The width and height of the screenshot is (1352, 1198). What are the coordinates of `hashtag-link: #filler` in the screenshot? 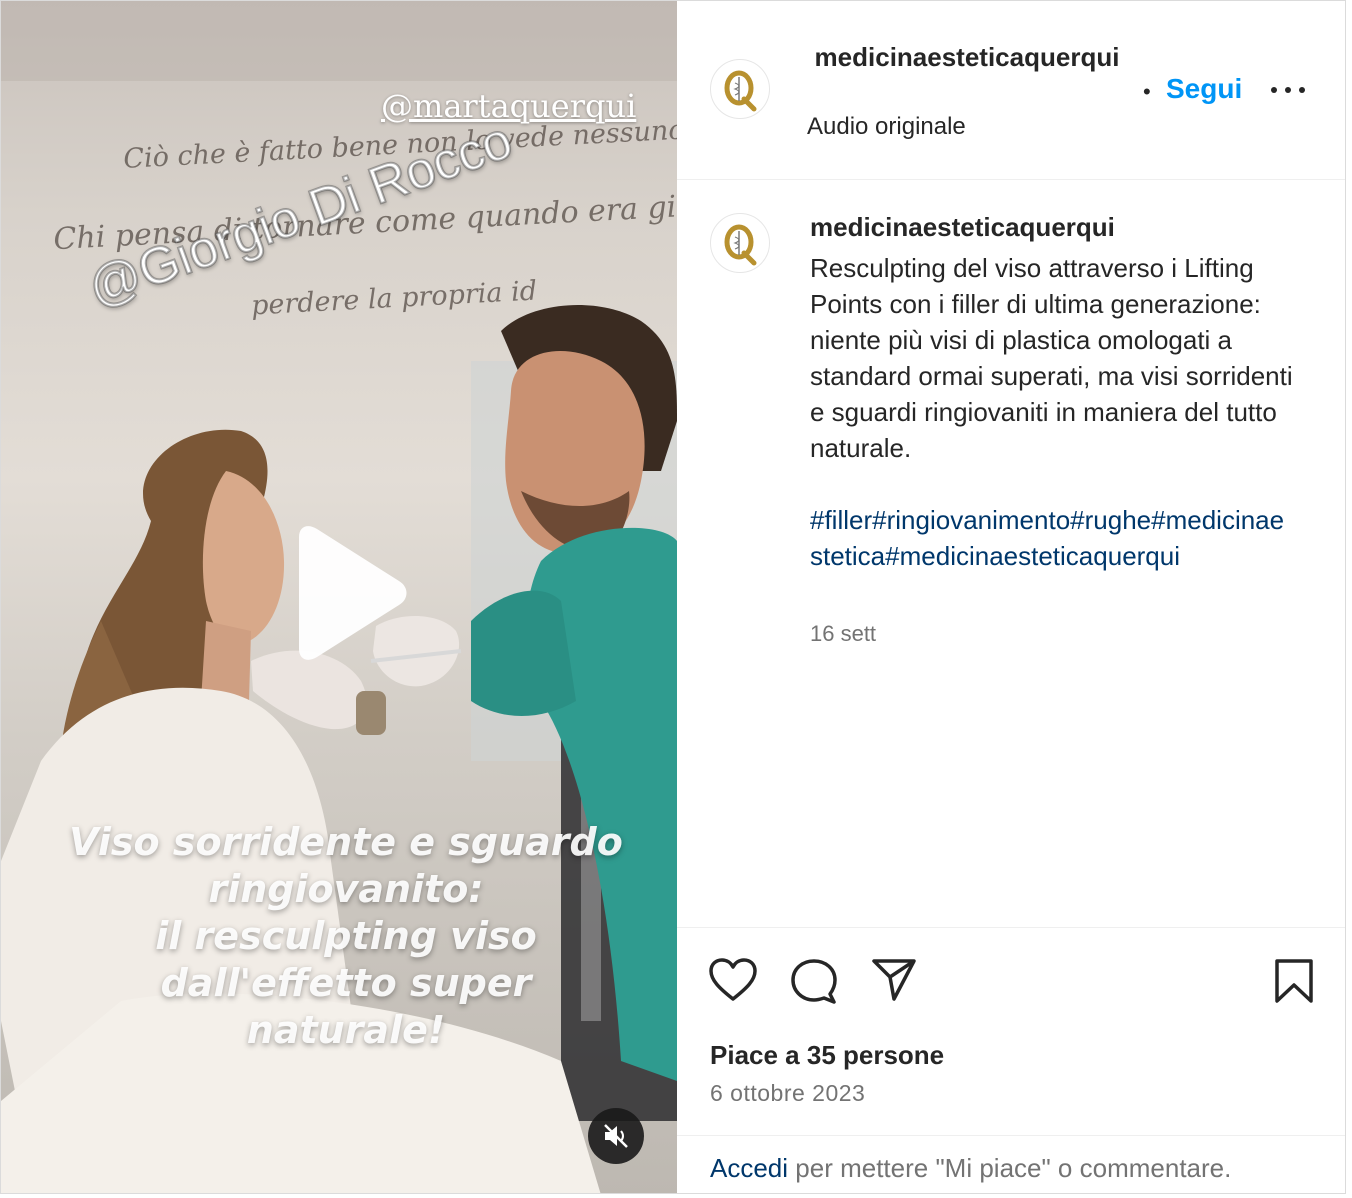 It's located at (841, 520).